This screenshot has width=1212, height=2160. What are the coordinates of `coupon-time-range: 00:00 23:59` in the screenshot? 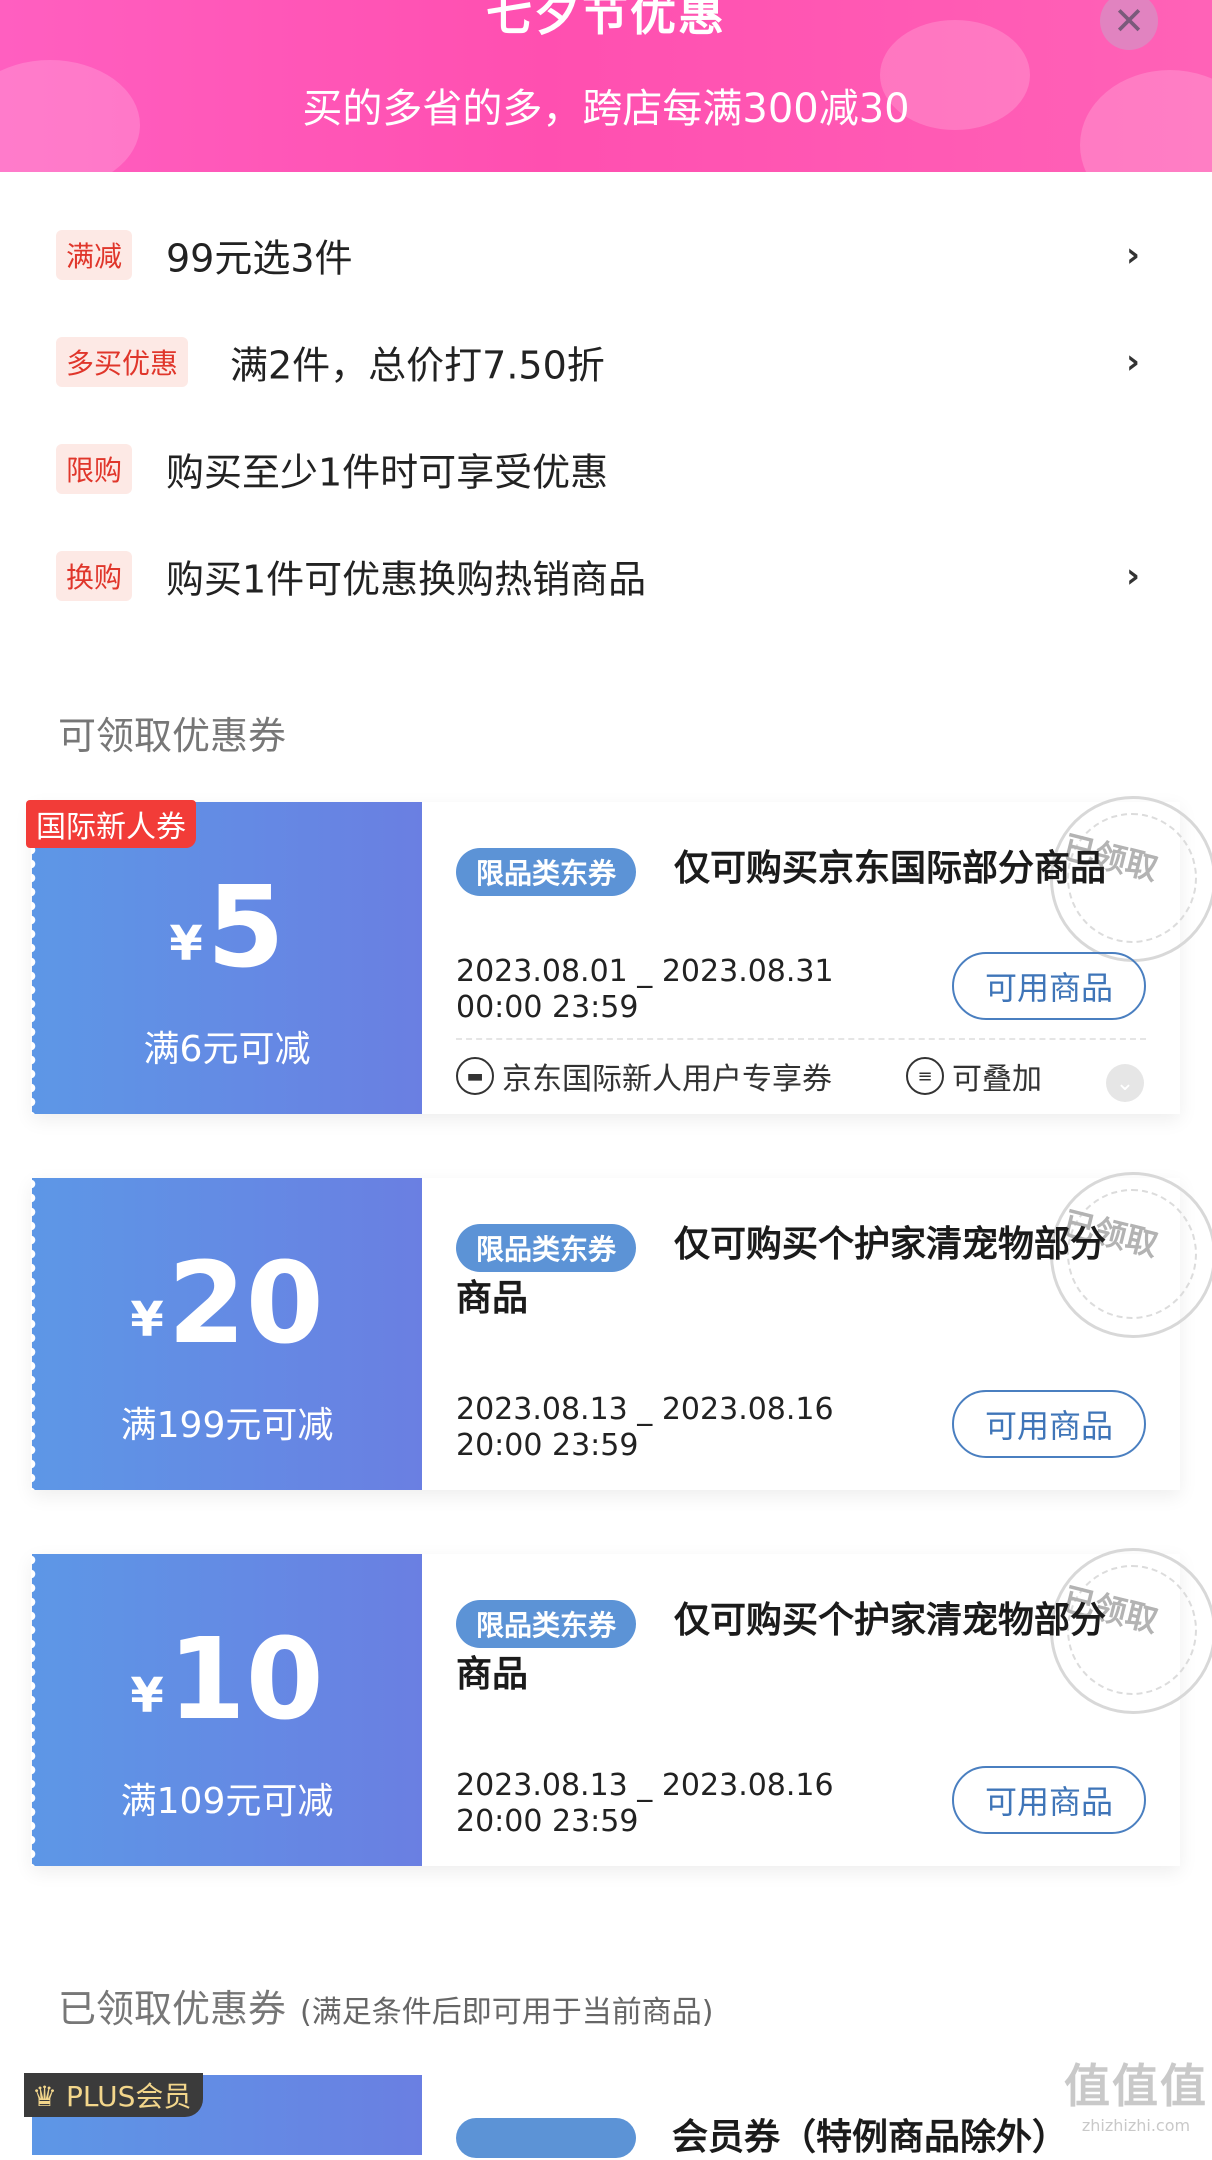 It's located at (547, 1007).